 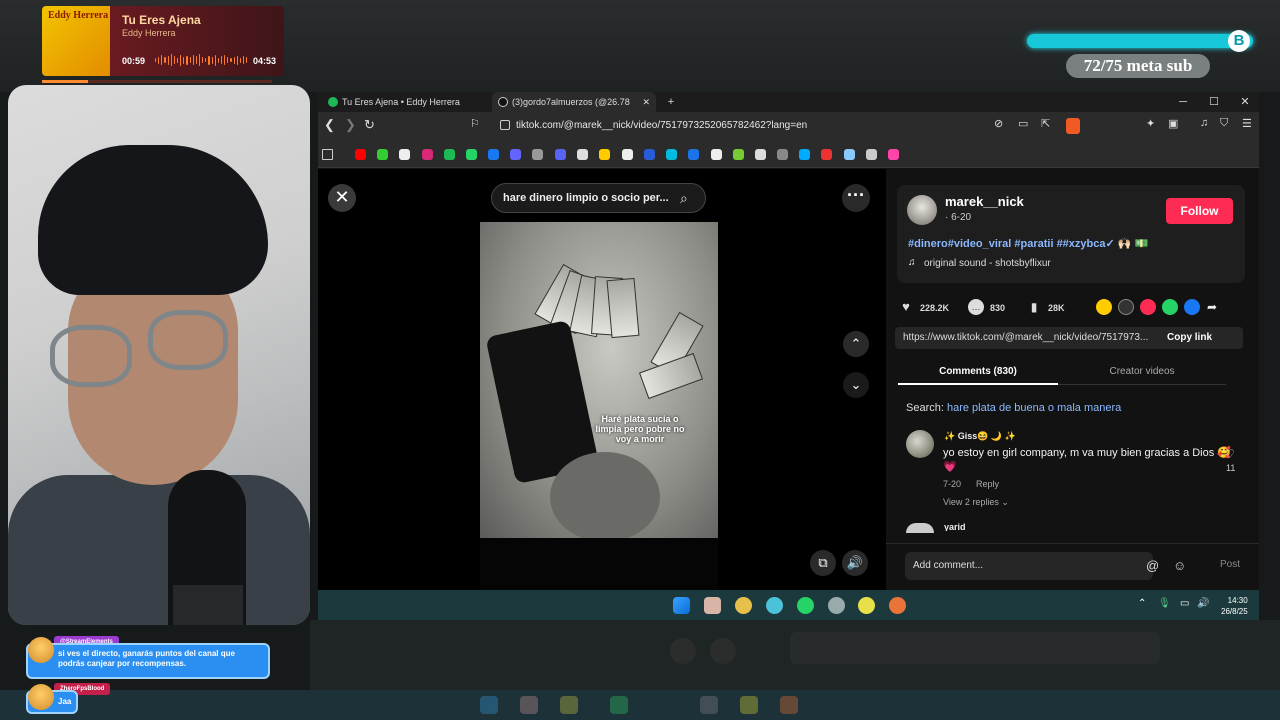 What do you see at coordinates (627, 154) in the screenshot?
I see `threads-icon` at bounding box center [627, 154].